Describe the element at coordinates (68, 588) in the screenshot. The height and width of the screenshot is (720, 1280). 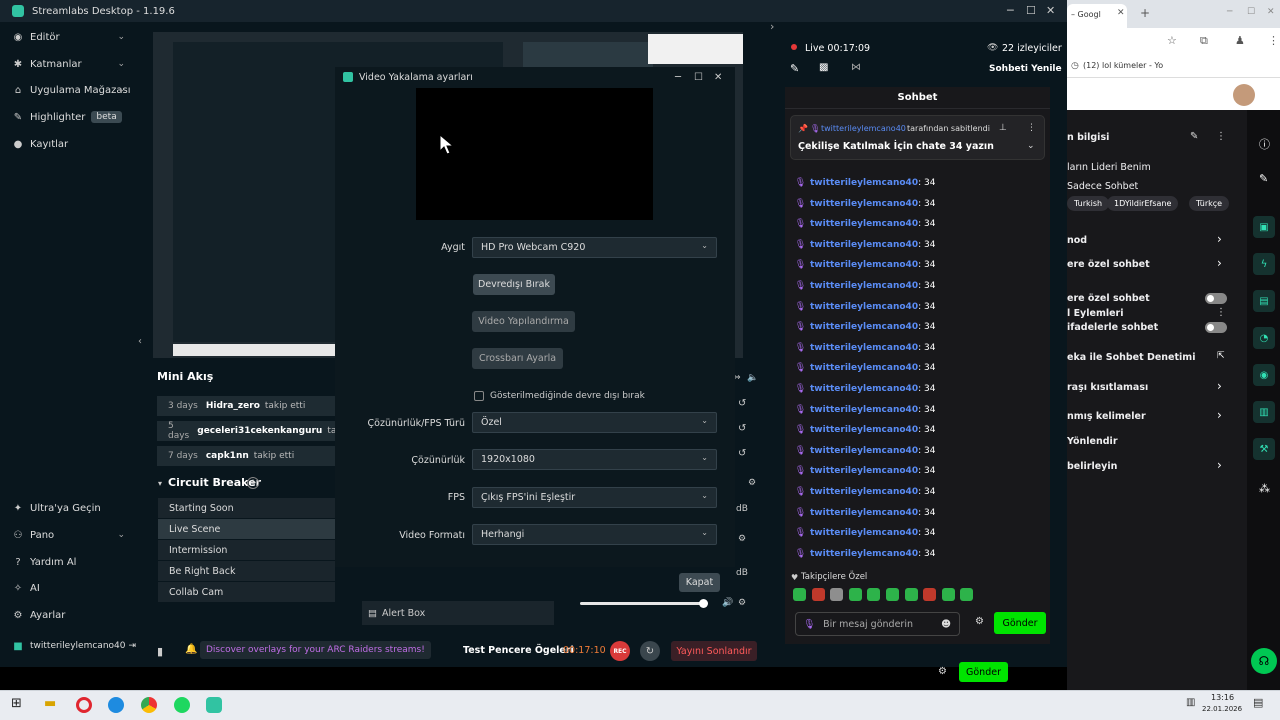
I see `sidebar-item-ai: ✧ AI` at that location.